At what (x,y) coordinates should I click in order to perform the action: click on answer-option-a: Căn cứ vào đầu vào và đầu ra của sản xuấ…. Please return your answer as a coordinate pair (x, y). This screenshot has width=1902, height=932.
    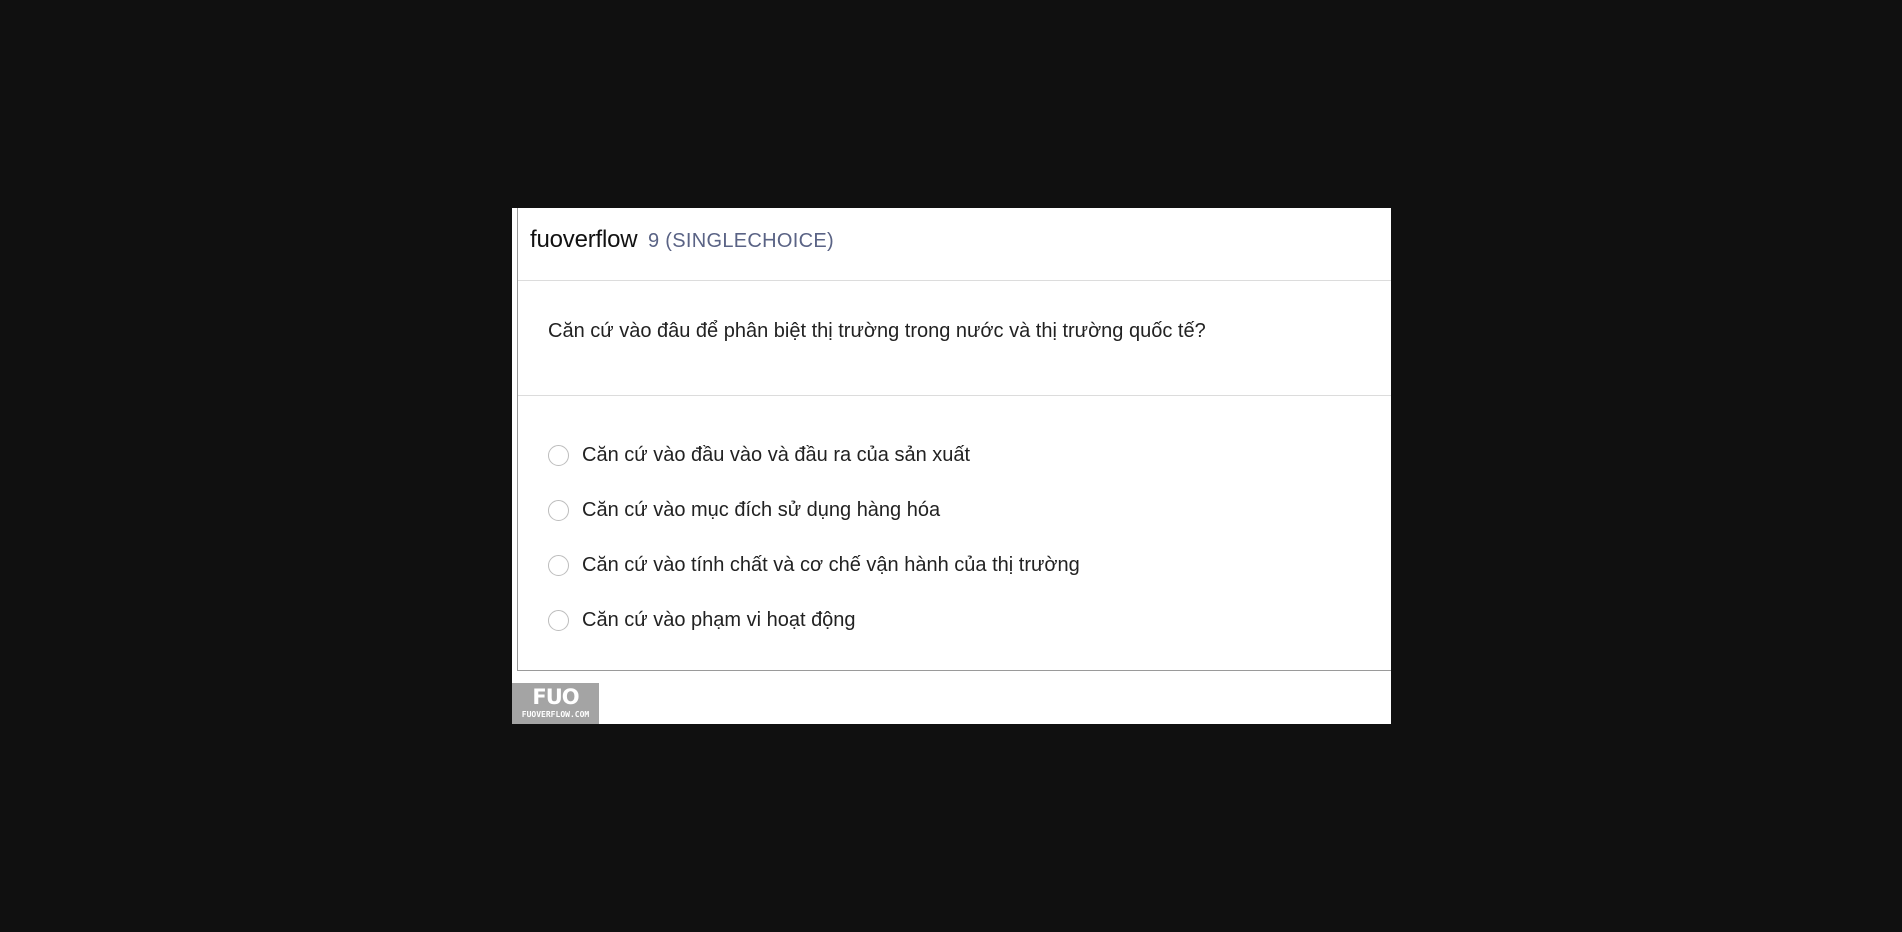
    Looking at the image, I should click on (814, 455).